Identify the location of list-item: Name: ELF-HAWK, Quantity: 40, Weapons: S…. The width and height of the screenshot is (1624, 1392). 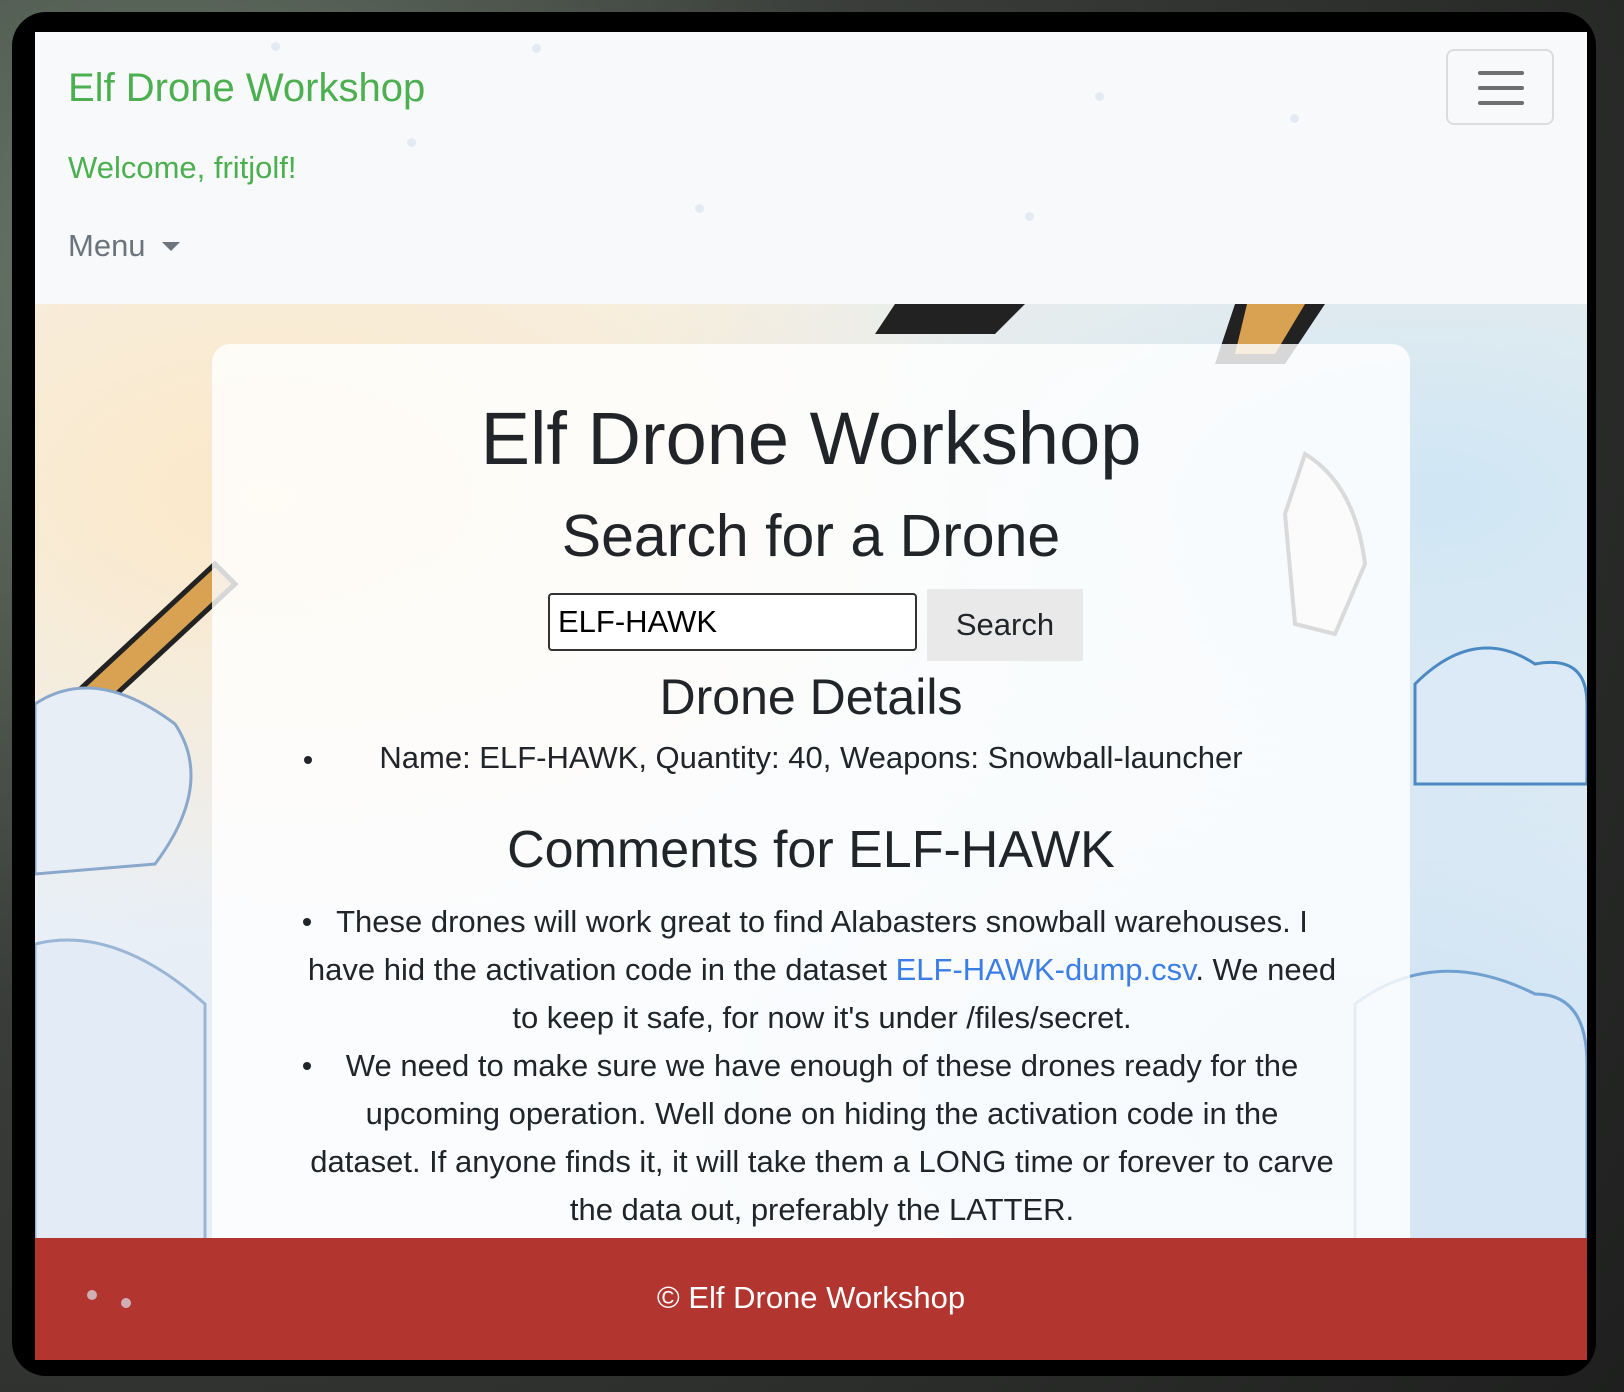
(811, 758).